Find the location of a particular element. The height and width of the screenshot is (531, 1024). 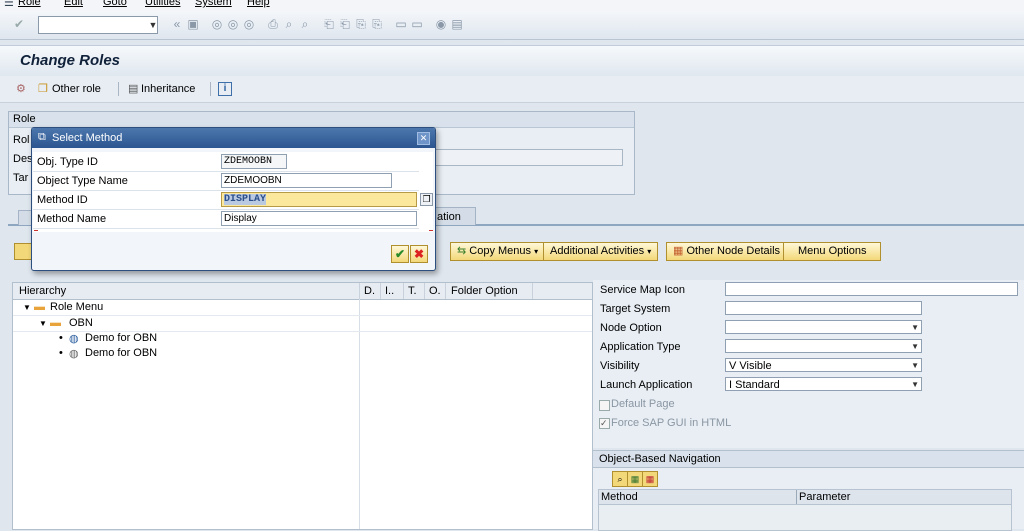

last-page-icon: ⎘ is located at coordinates (377, 24).